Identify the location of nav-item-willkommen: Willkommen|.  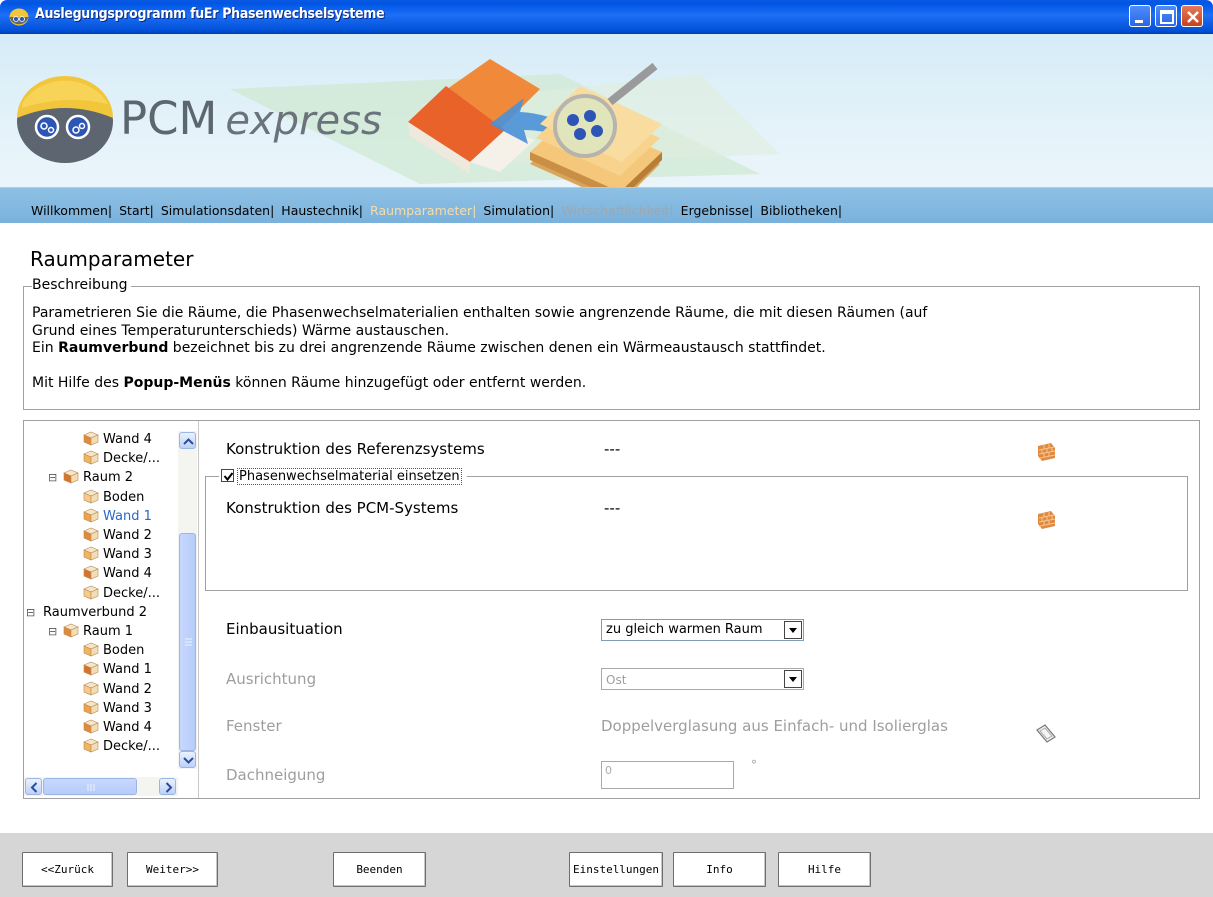
(71, 210).